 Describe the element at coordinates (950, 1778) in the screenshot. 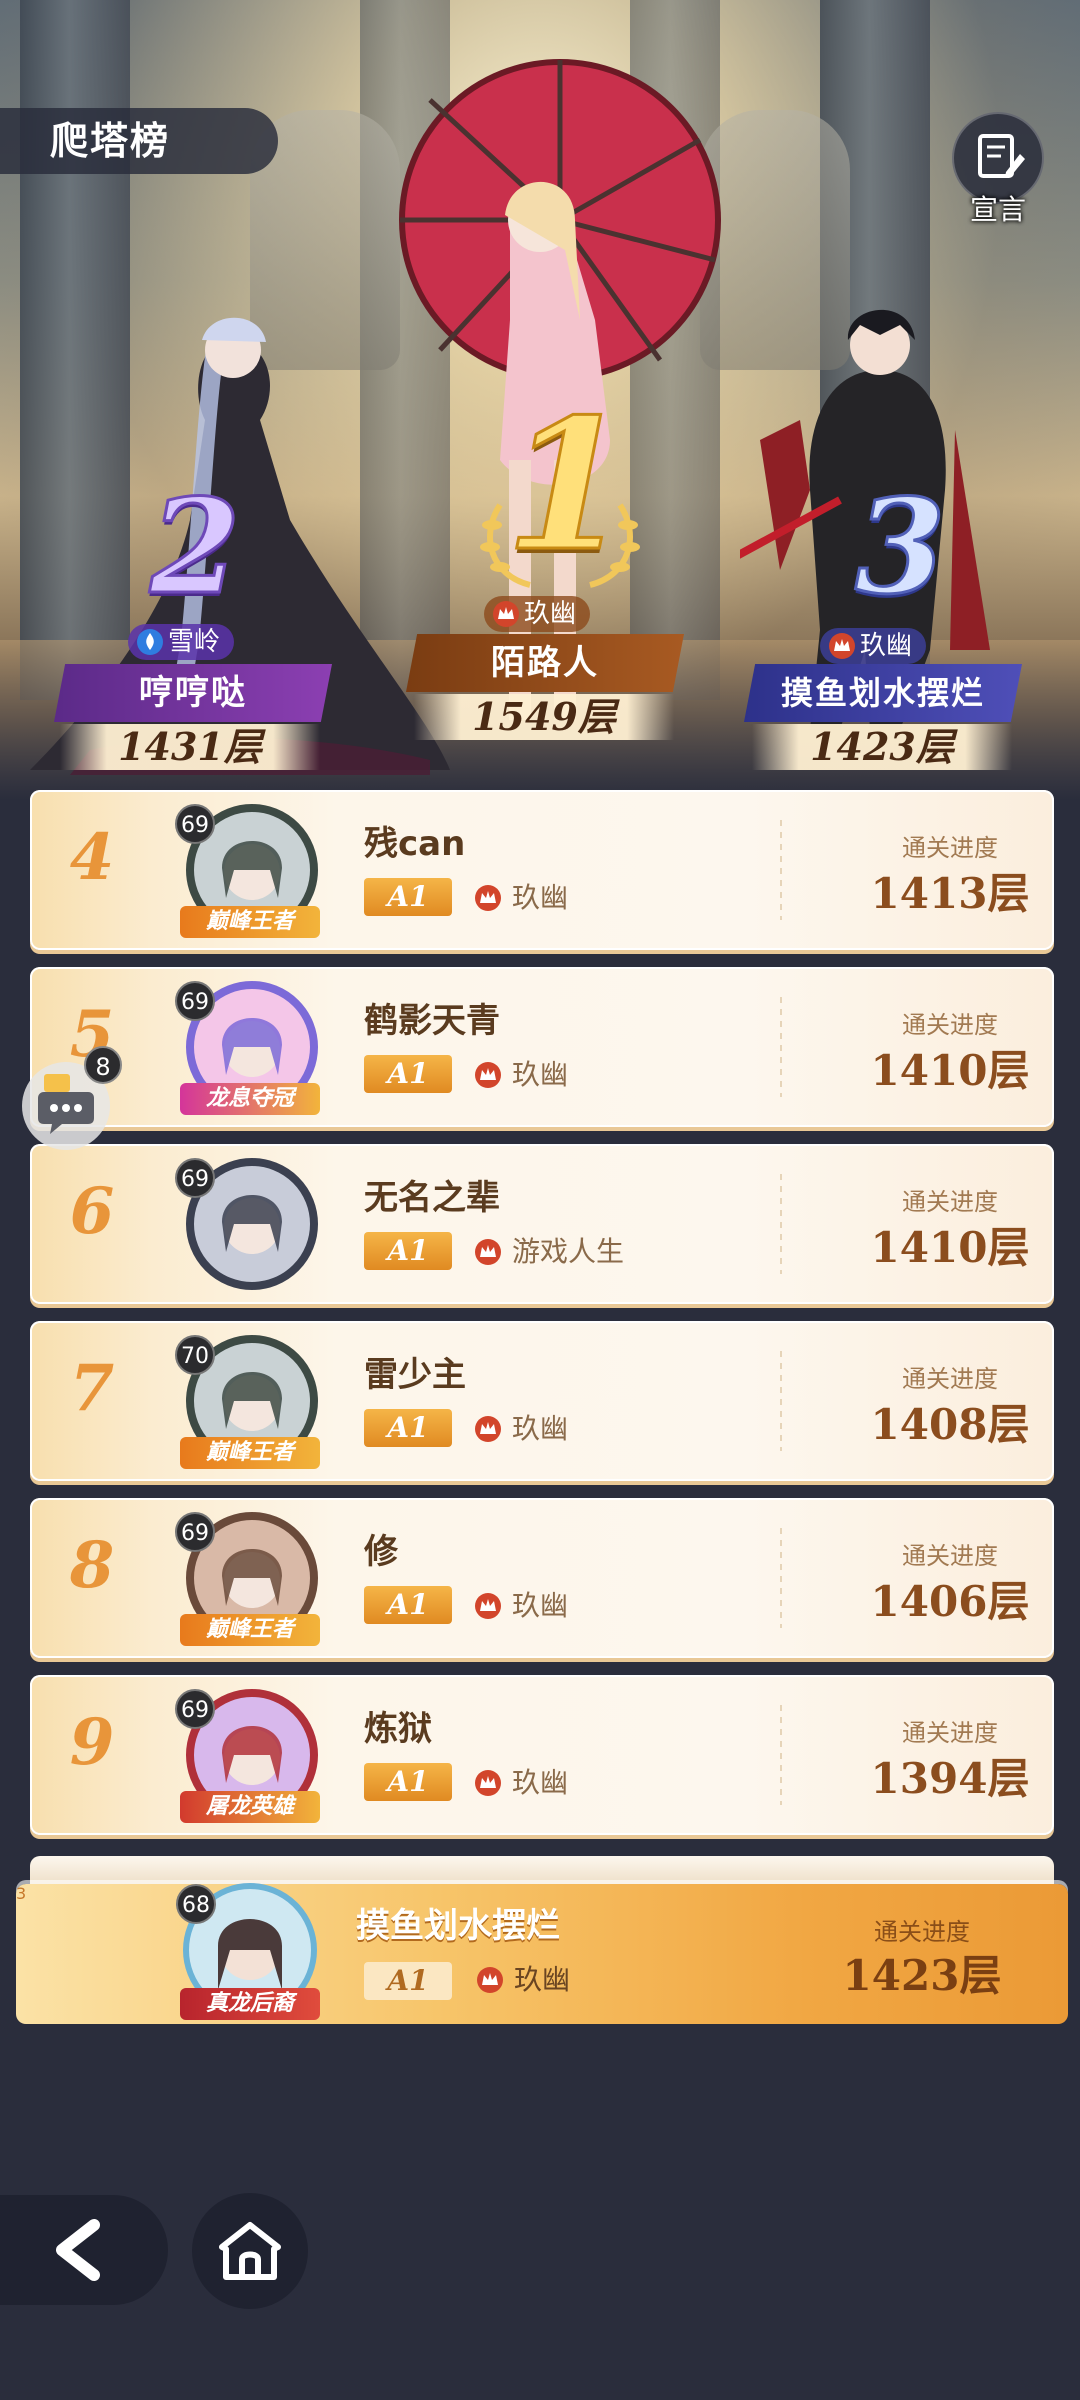

I see `progress-value: 1394层` at that location.